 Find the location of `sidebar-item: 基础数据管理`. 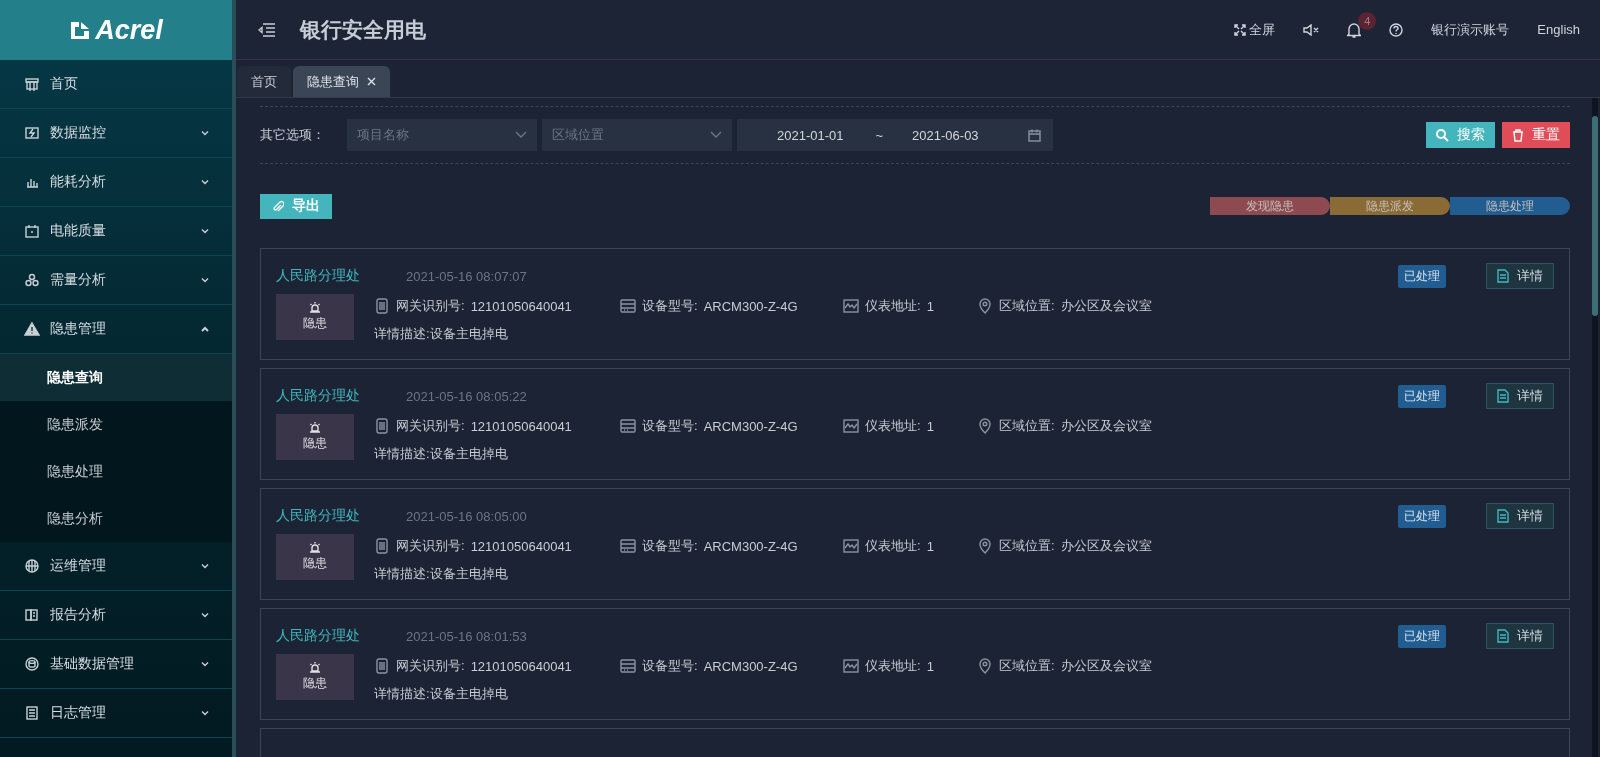

sidebar-item: 基础数据管理 is located at coordinates (116, 664).